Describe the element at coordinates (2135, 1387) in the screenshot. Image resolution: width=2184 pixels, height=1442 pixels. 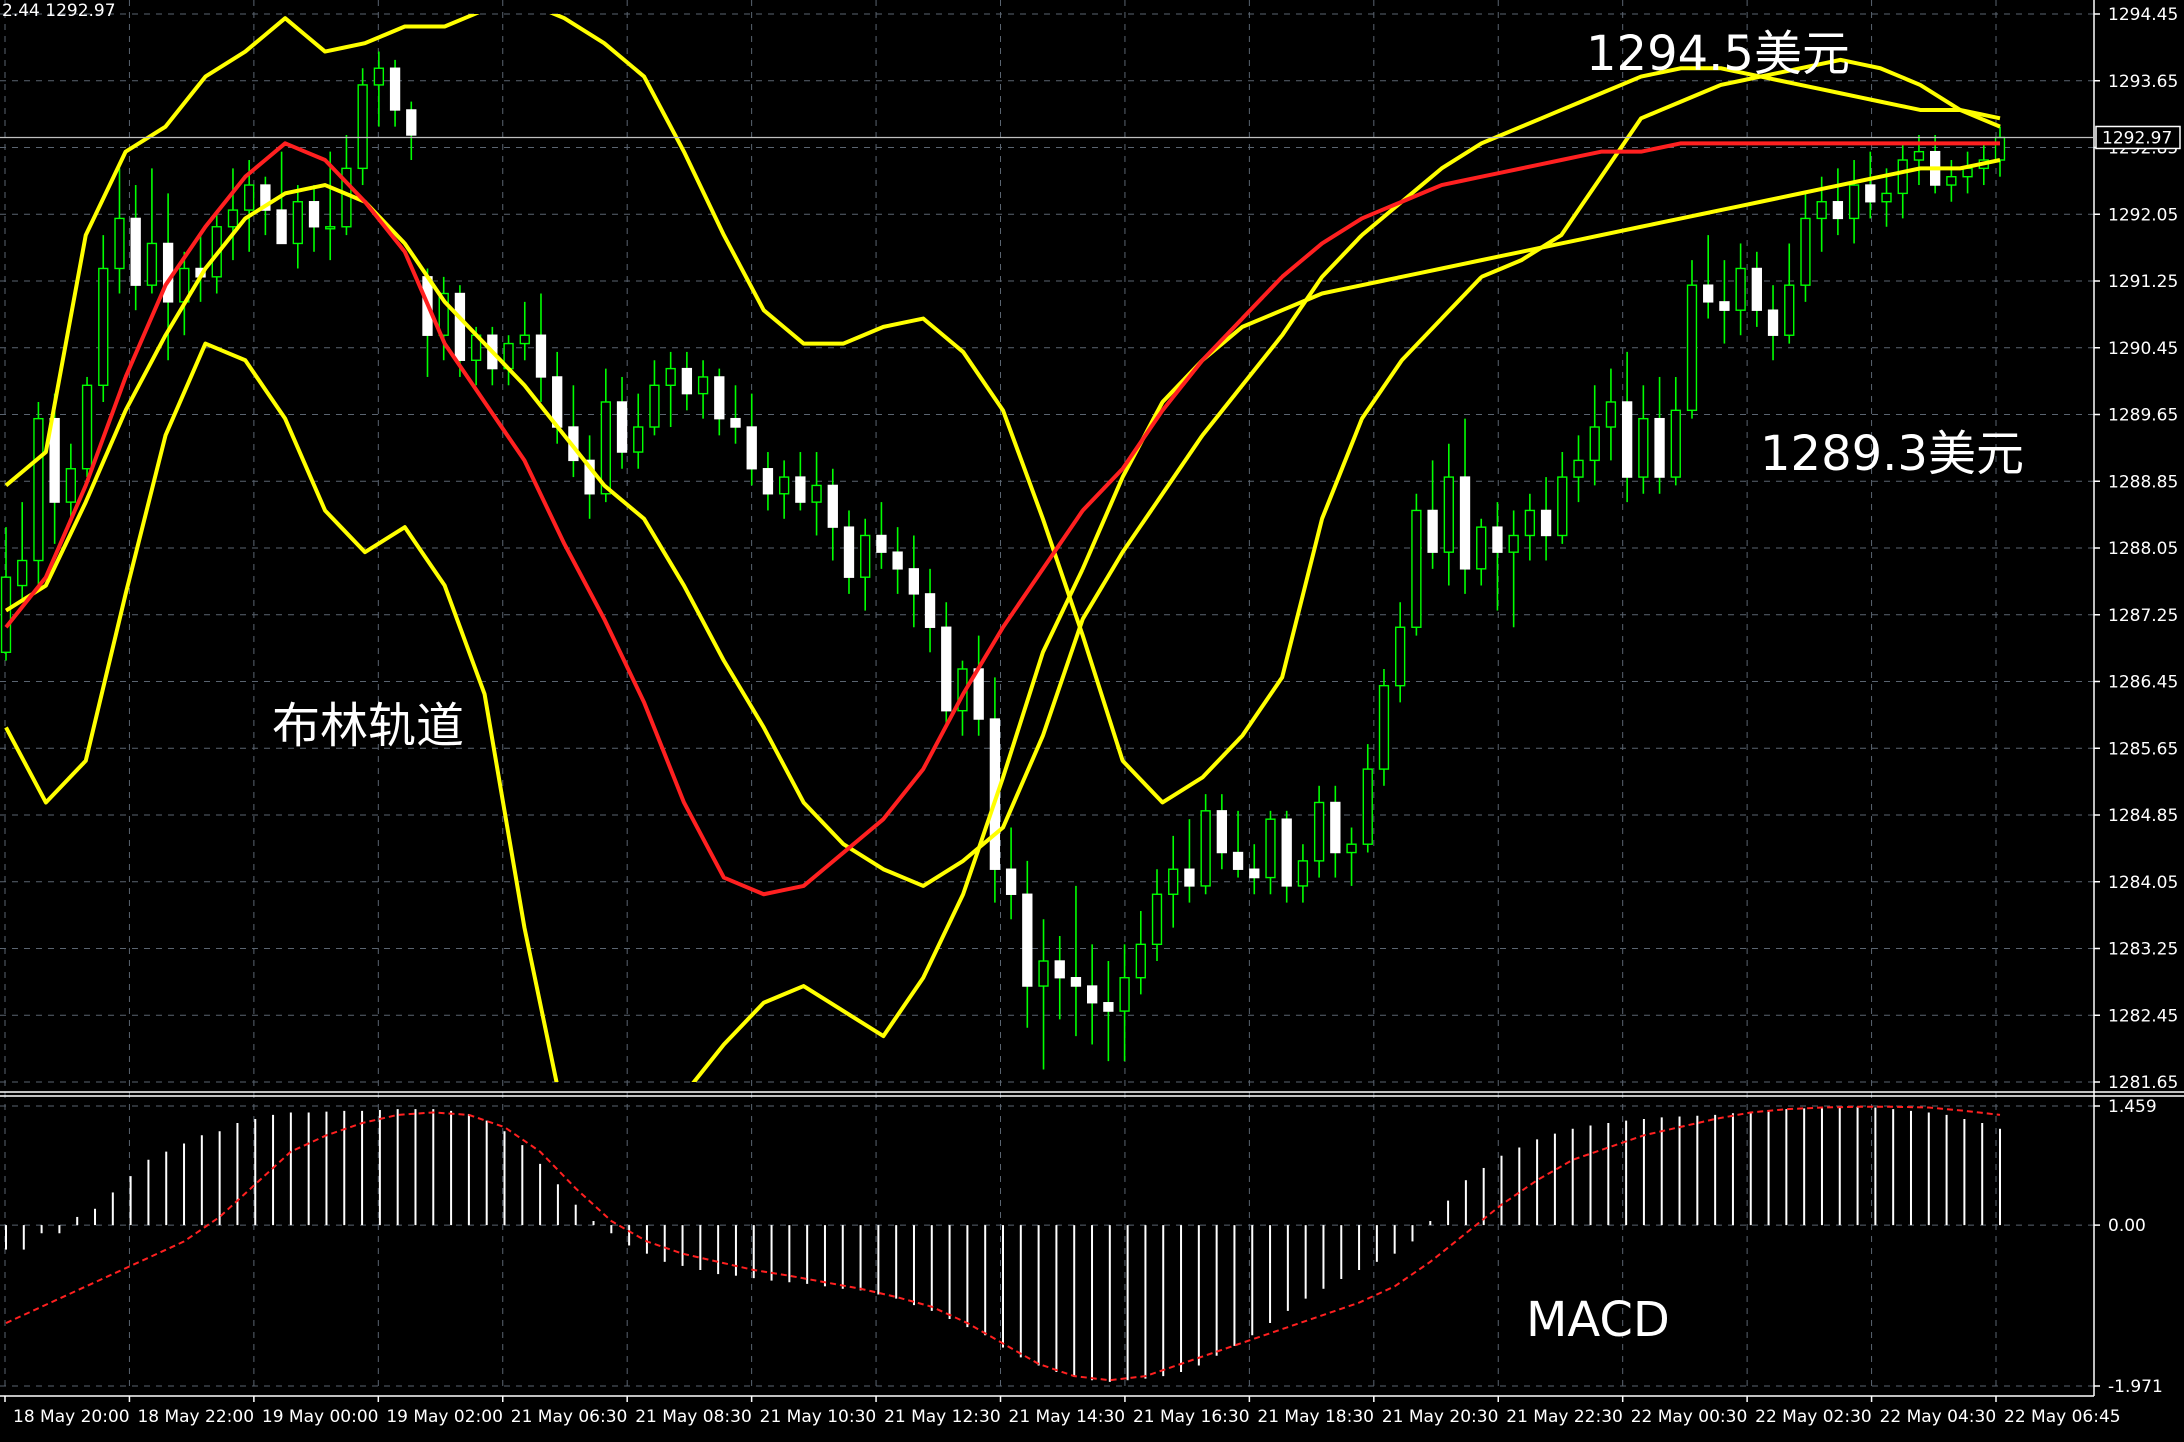
I see `macd-y-tick-label: -1.971` at that location.